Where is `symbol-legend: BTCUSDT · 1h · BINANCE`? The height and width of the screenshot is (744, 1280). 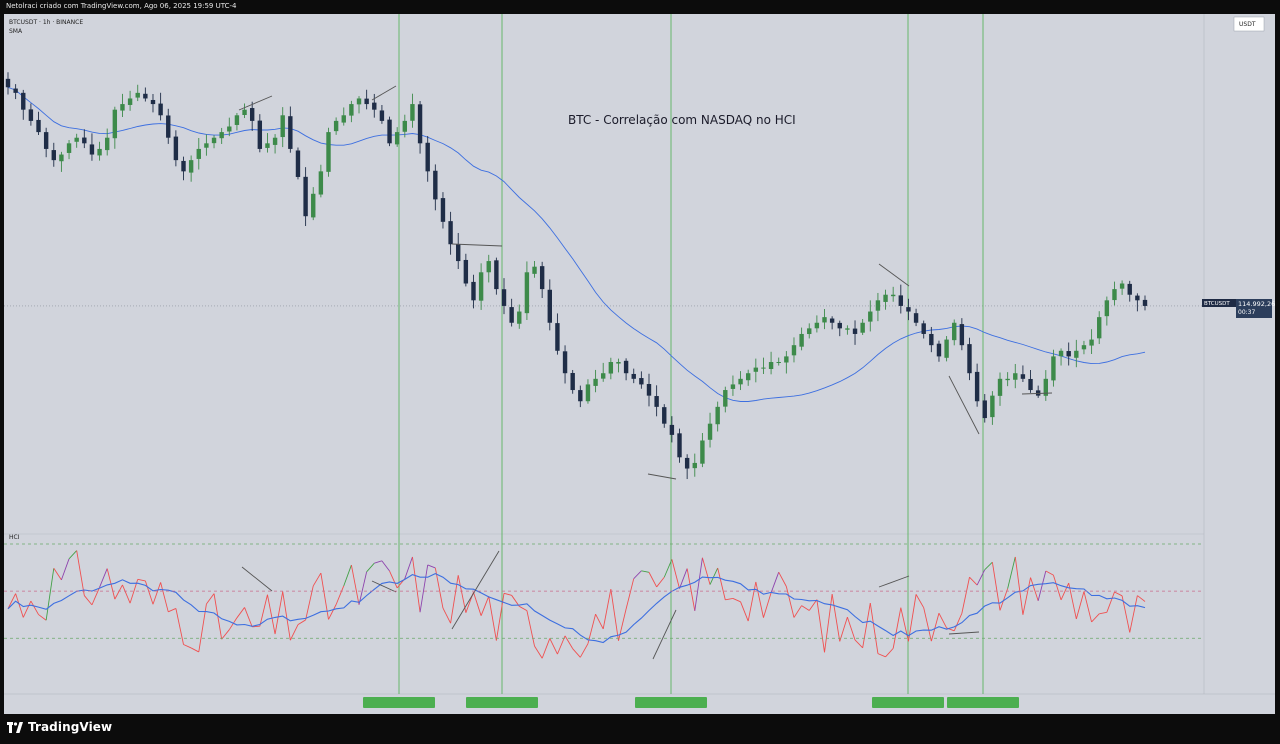 symbol-legend: BTCUSDT · 1h · BINANCE is located at coordinates (46, 22).